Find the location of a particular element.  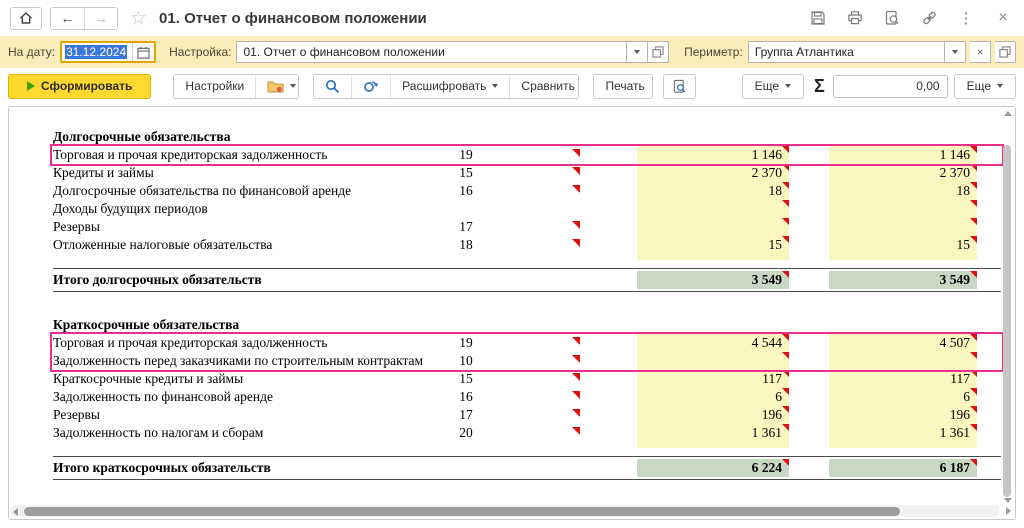

compare-button: Сравнить is located at coordinates (544, 86).